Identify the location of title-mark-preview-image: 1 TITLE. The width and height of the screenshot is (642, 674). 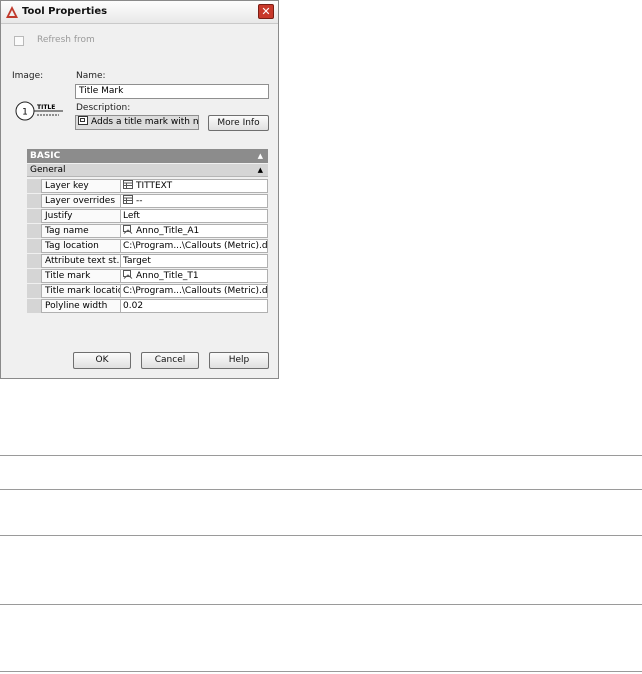
(39, 111).